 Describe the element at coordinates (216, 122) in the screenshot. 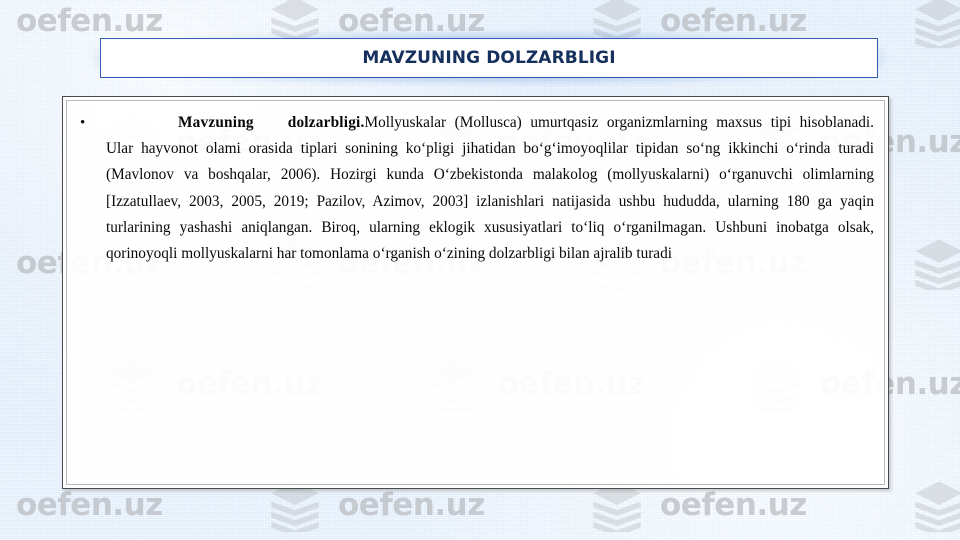

I see `lead-word-1: Mavzuning` at that location.